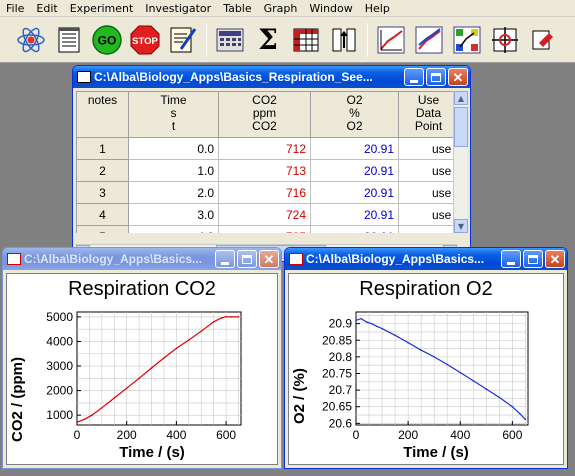 The height and width of the screenshot is (476, 575). Describe the element at coordinates (344, 40) in the screenshot. I see `insert-column-icon` at that location.